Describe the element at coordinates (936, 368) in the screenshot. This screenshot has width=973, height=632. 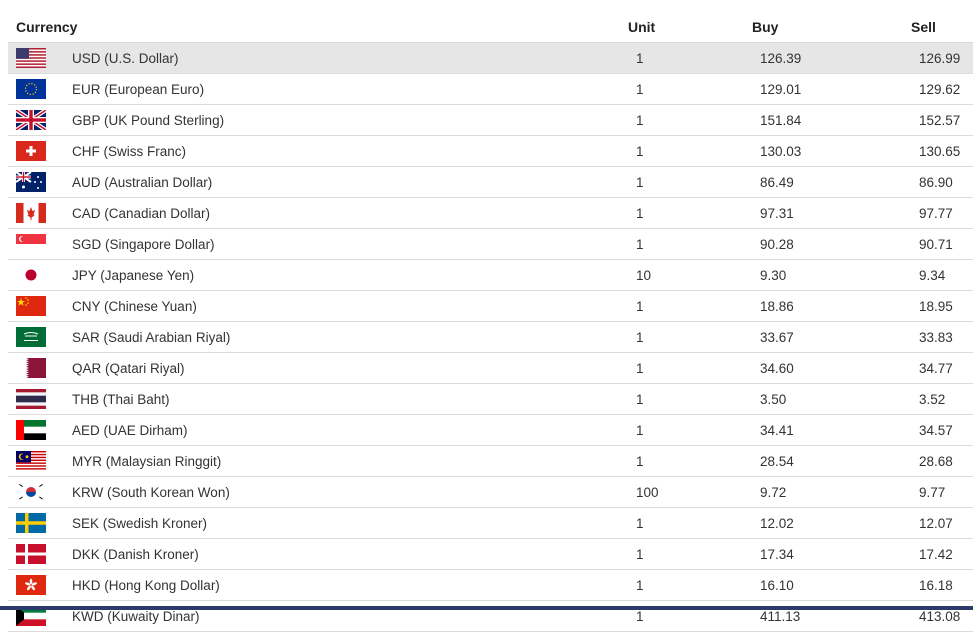
I see `sell-rate: 34.77` at that location.